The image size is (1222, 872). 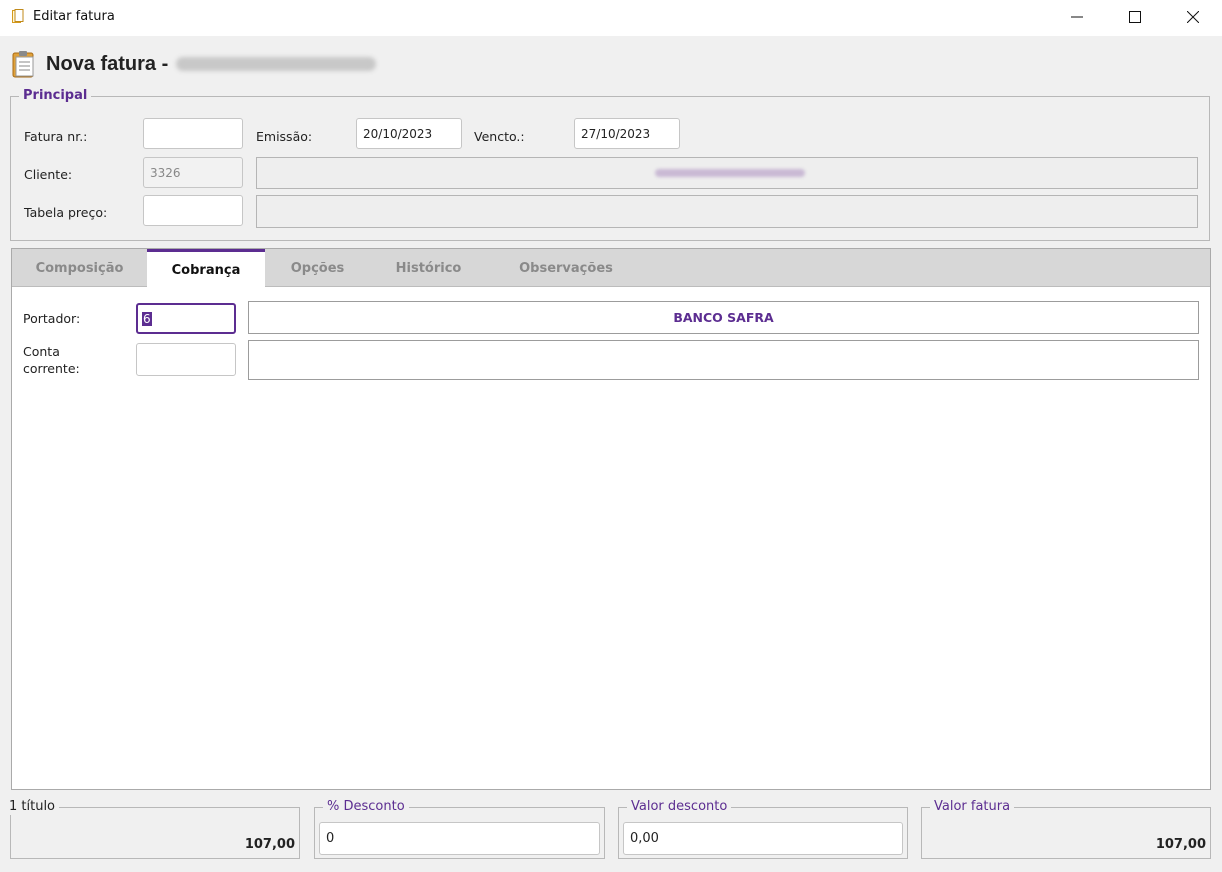 I want to click on page-header: Nova fatura -, so click(x=194, y=64).